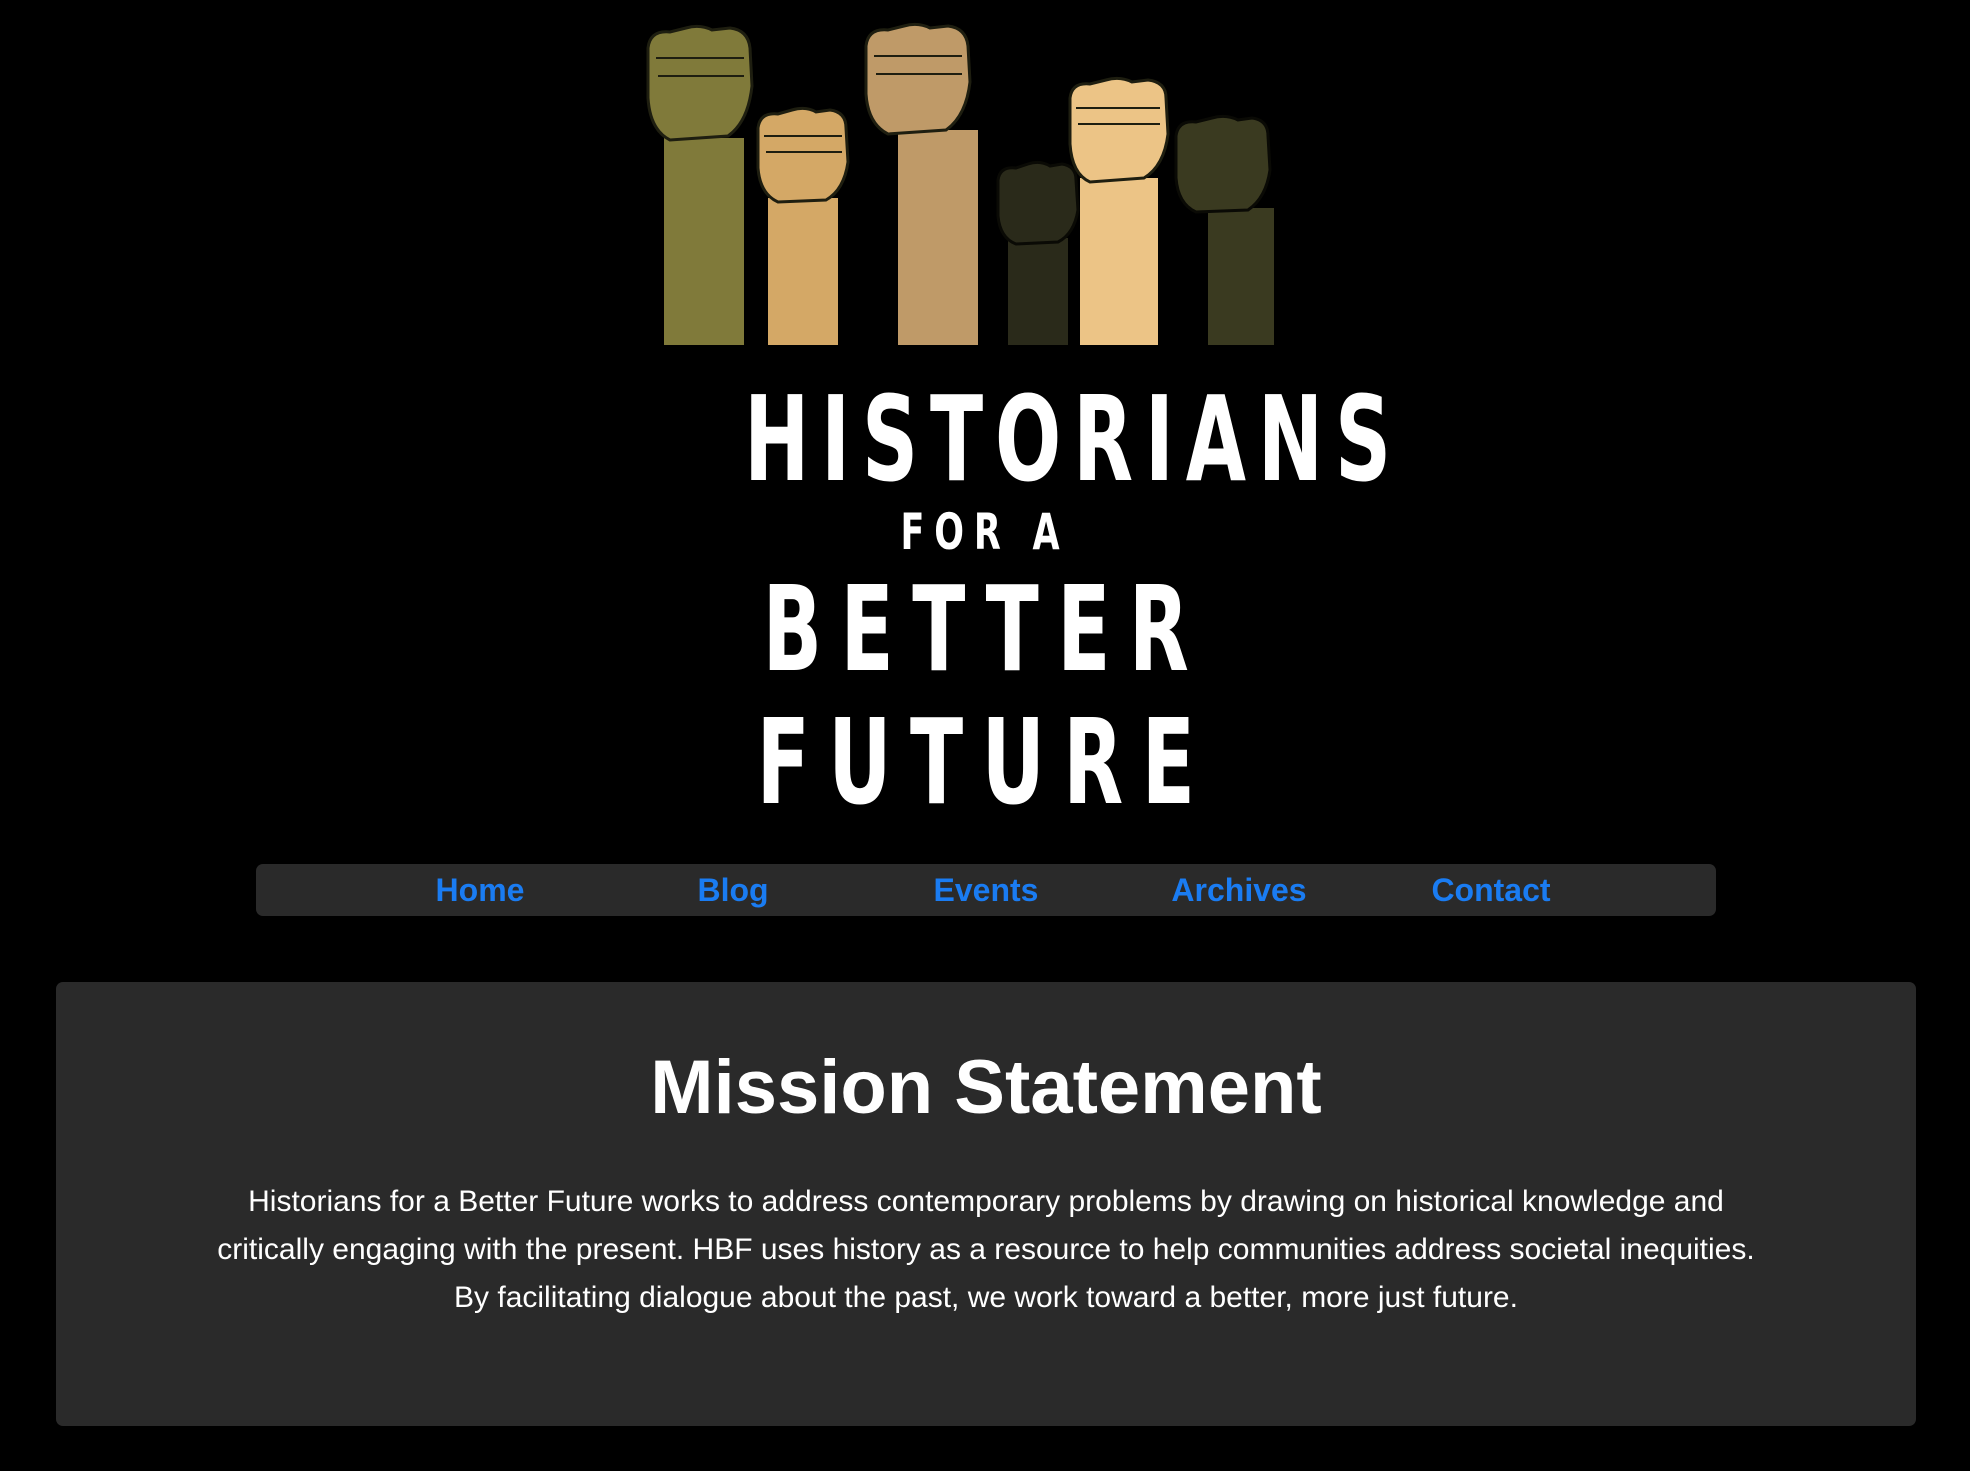 Image resolution: width=1970 pixels, height=1471 pixels. What do you see at coordinates (1073, 439) in the screenshot?
I see `logo-text-historians: HISTORIANS` at bounding box center [1073, 439].